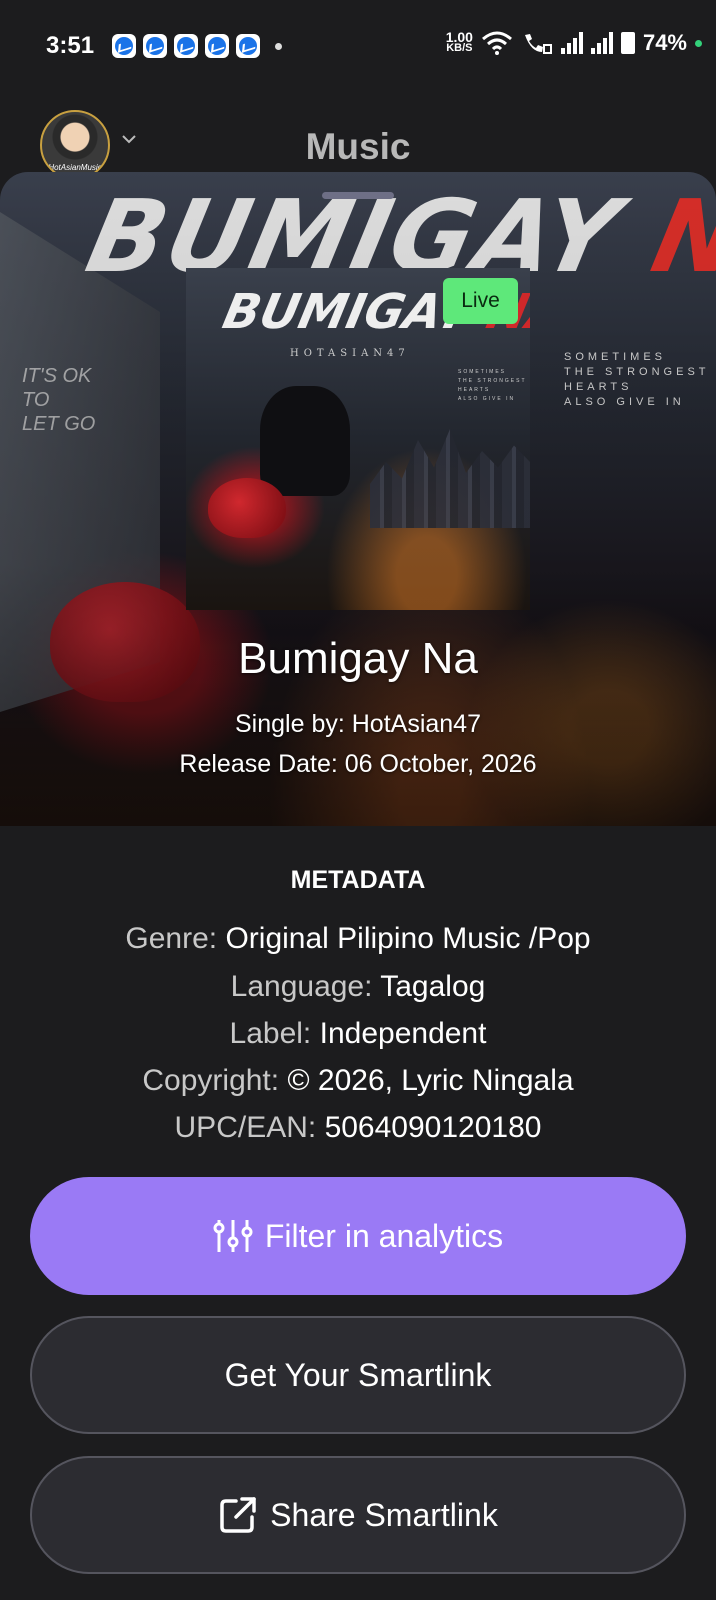 The image size is (716, 1600). I want to click on share-smartlink-button: Share Smartlink, so click(358, 1515).